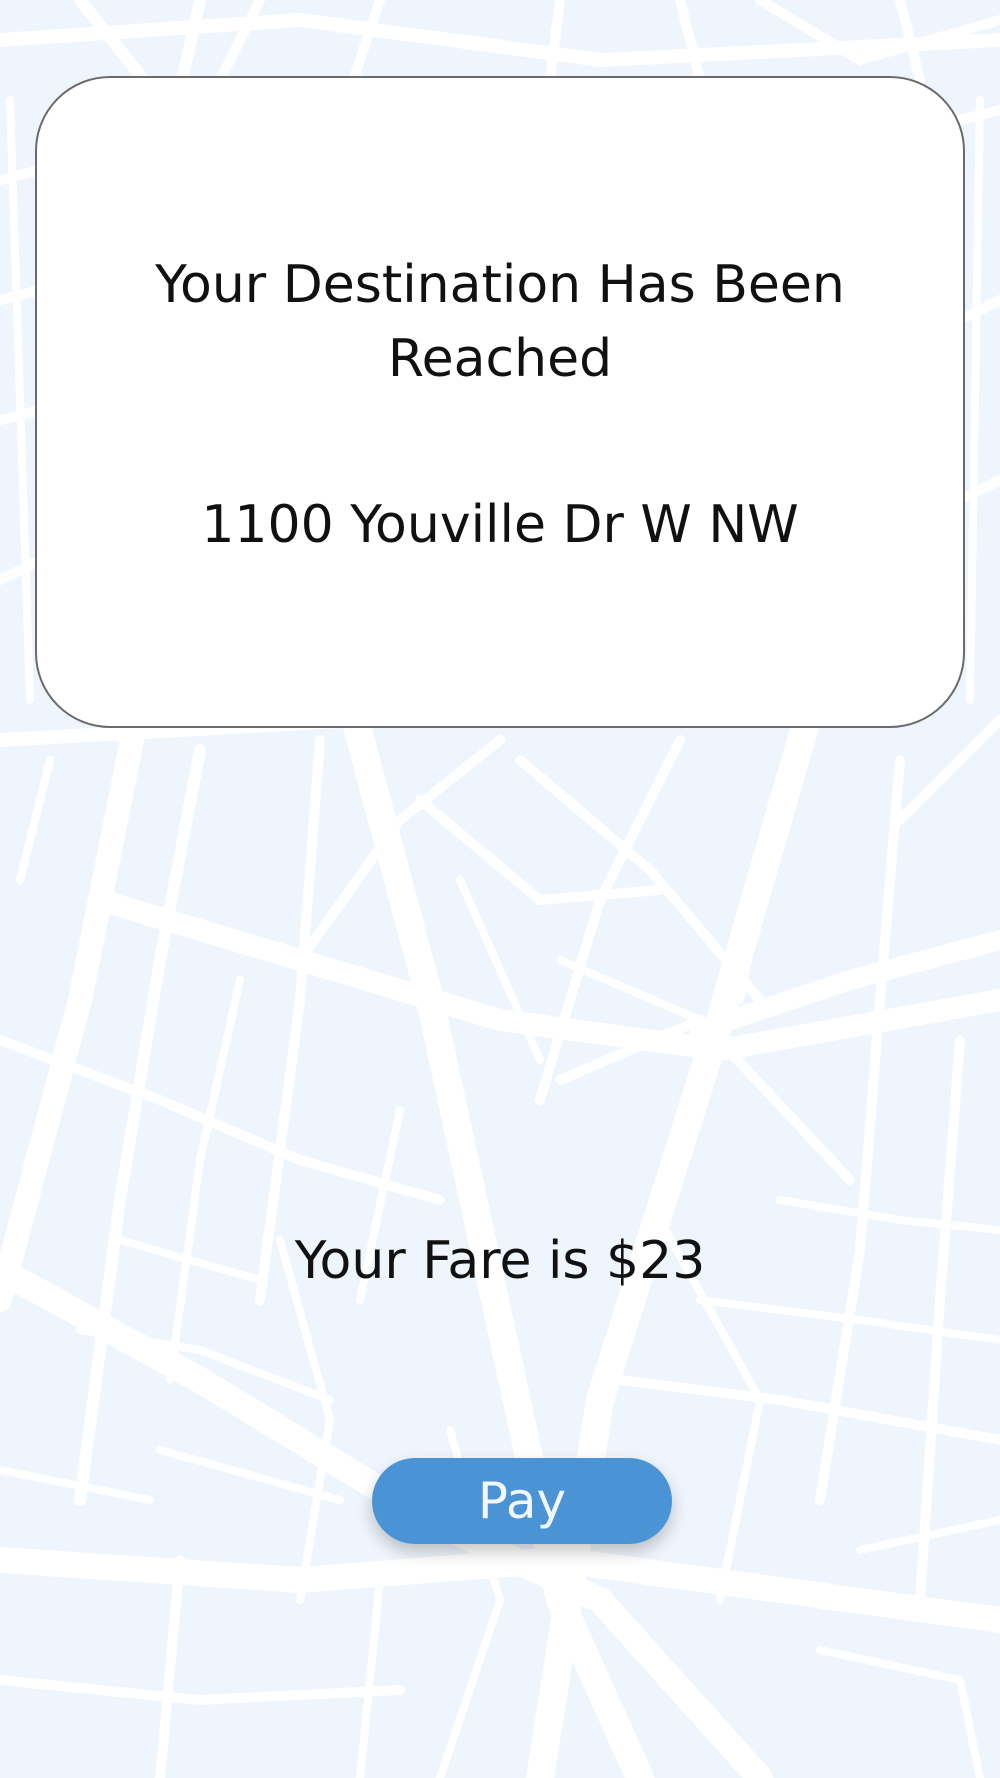 The width and height of the screenshot is (1000, 1778). I want to click on fare-amount: Your Fare is $23, so click(500, 1261).